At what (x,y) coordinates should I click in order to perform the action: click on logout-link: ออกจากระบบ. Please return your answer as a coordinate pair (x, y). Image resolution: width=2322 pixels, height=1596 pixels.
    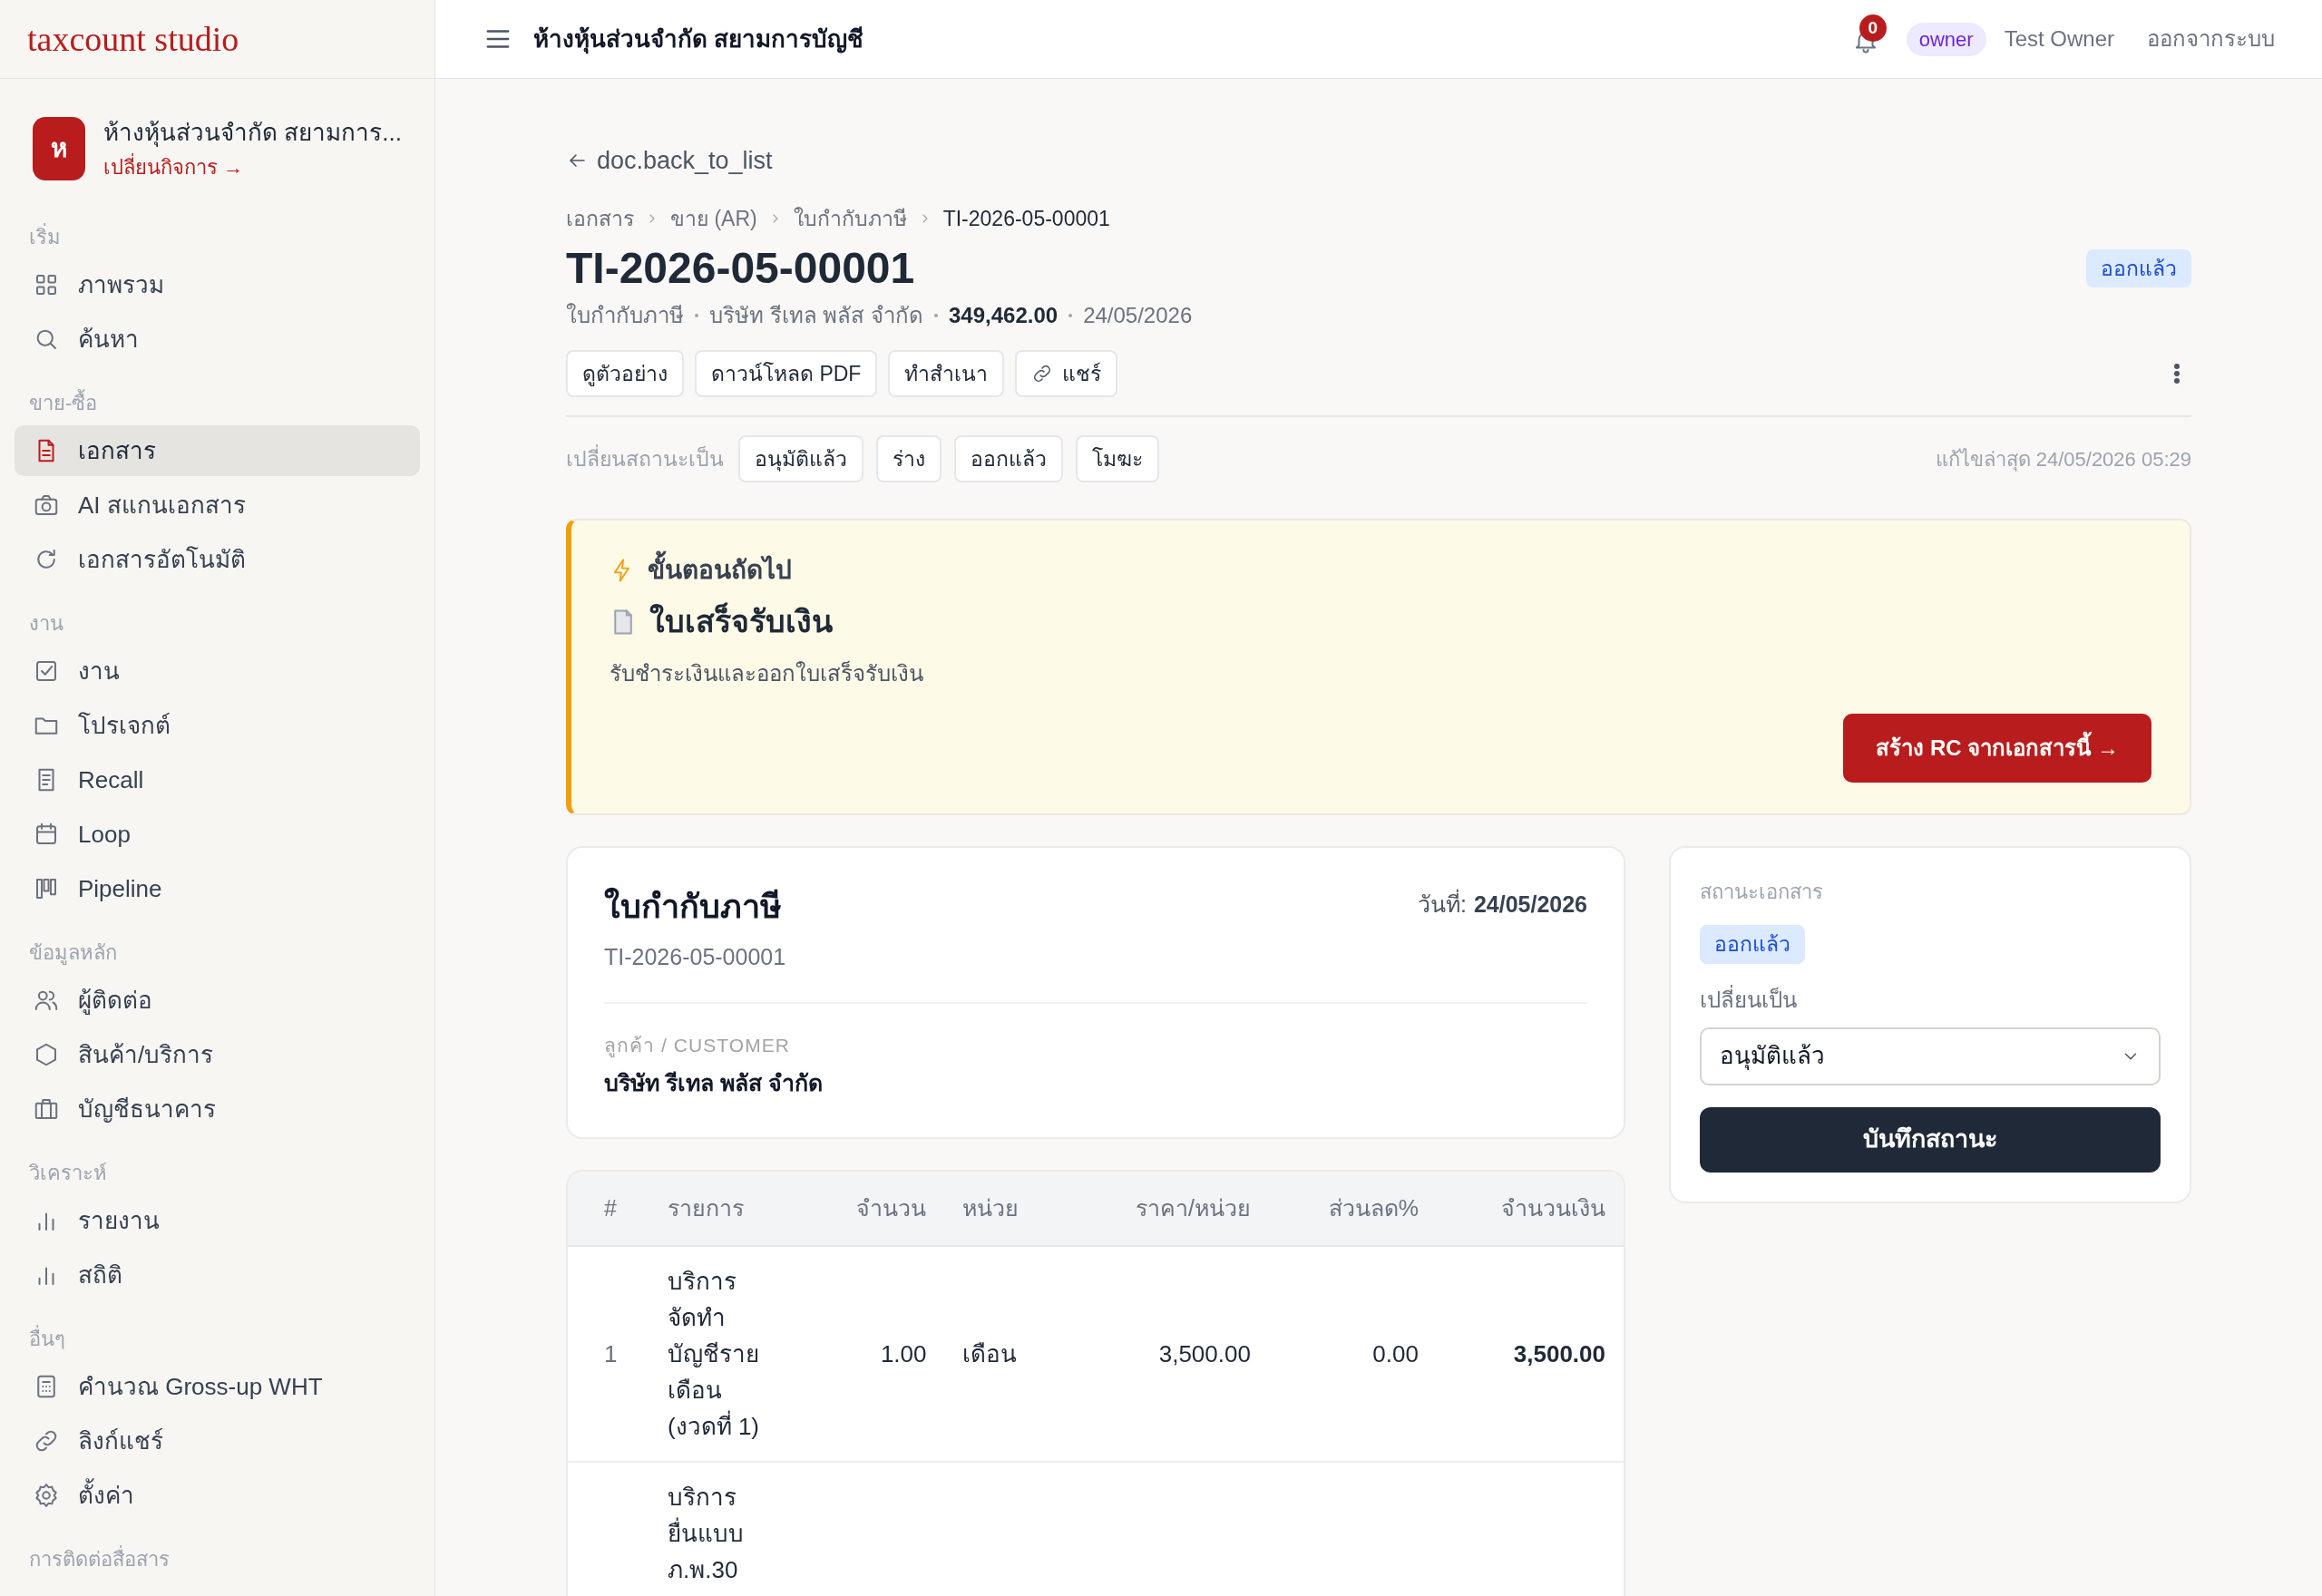
    Looking at the image, I should click on (2211, 39).